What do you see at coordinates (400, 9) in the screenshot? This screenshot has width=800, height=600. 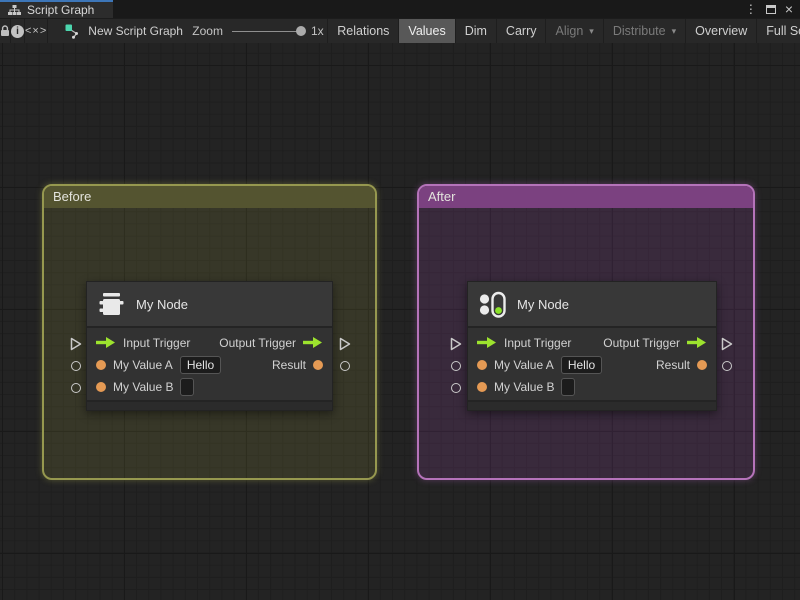 I see `tab-bar: Script Graph ⋮ ×` at bounding box center [400, 9].